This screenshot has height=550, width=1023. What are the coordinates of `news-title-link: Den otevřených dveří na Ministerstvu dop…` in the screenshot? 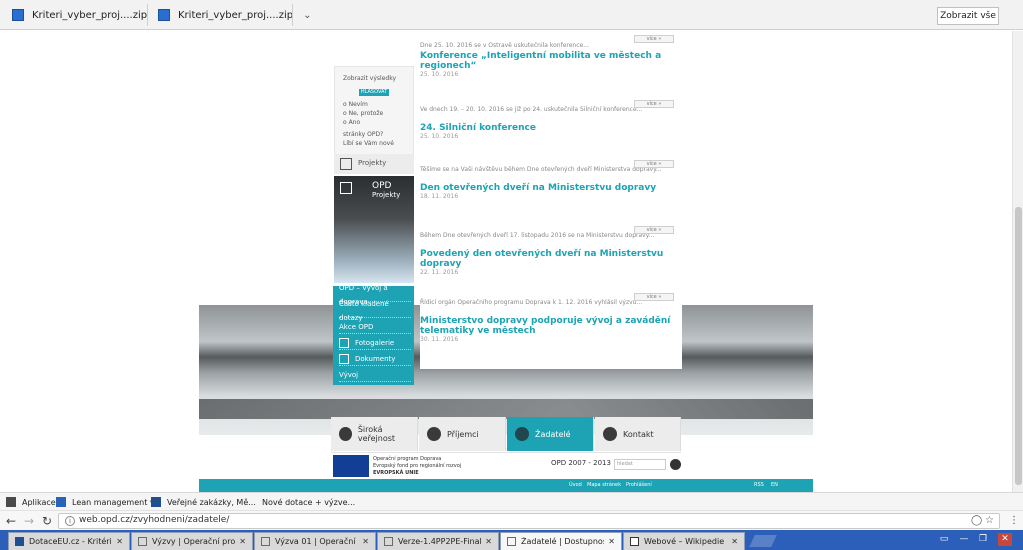 It's located at (551, 188).